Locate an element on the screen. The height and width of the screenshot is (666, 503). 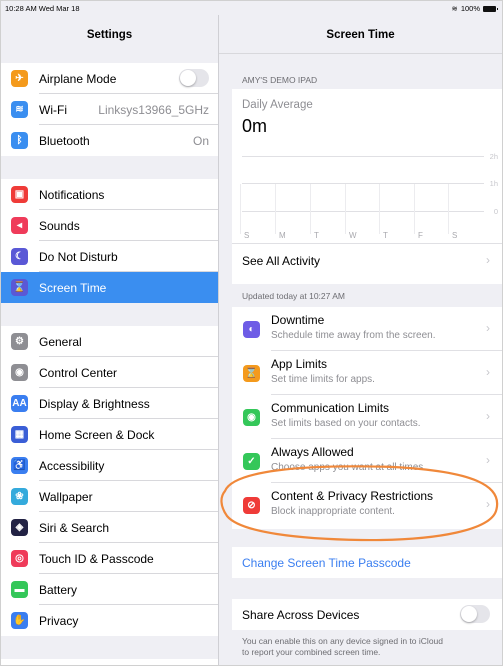
status-right: ≋ 100% is located at coordinates (475, 8).